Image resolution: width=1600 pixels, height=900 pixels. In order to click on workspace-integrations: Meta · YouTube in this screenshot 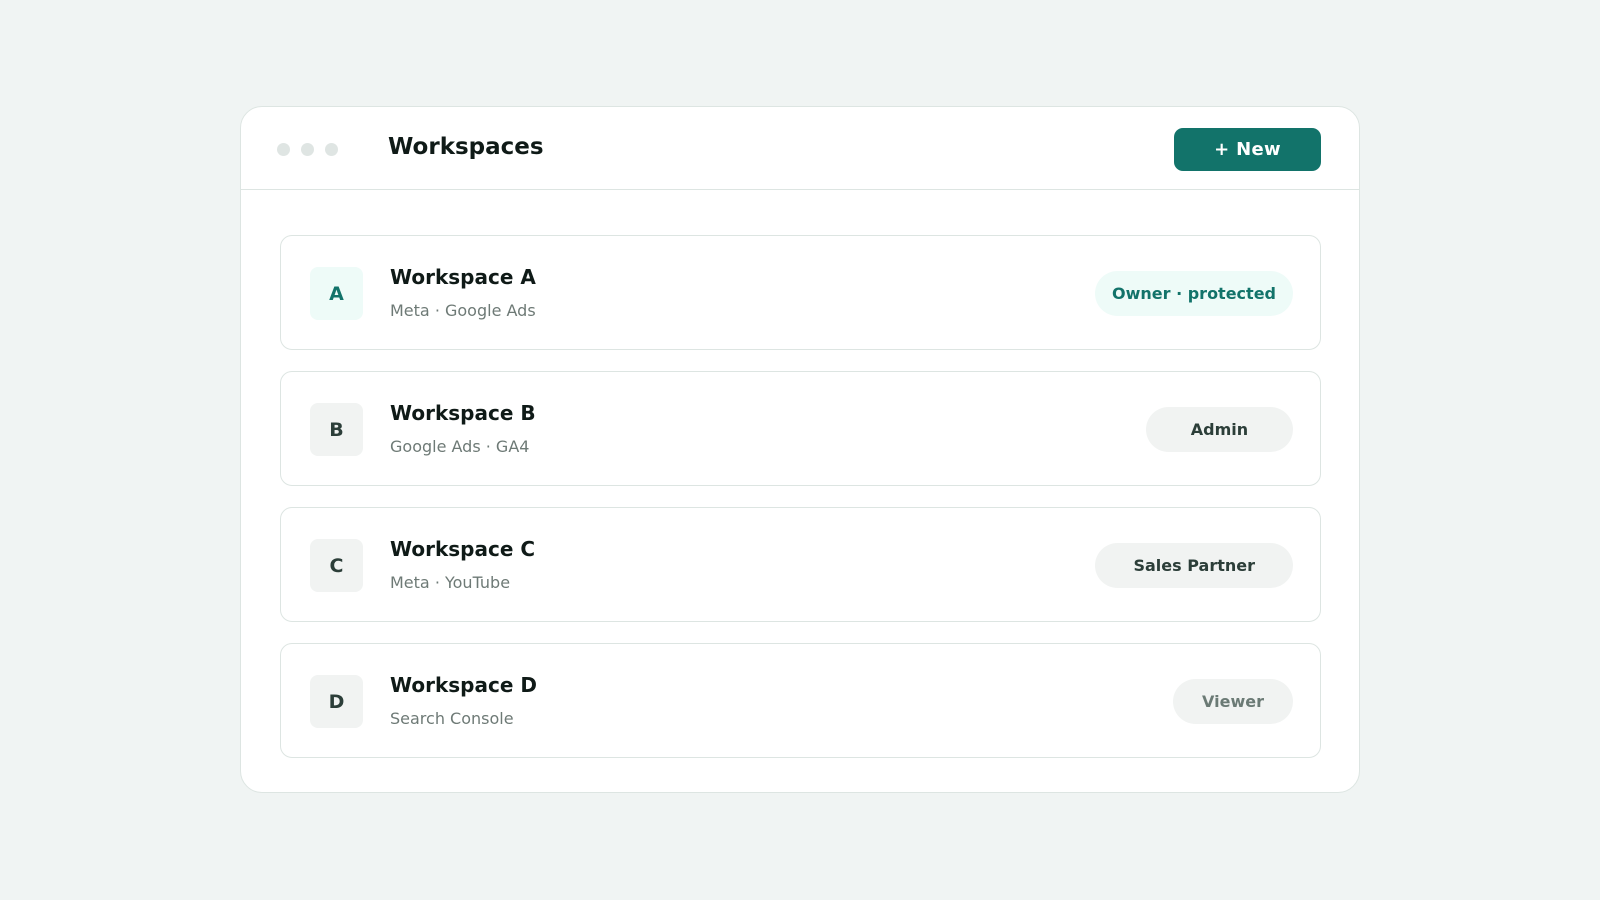, I will do `click(450, 582)`.